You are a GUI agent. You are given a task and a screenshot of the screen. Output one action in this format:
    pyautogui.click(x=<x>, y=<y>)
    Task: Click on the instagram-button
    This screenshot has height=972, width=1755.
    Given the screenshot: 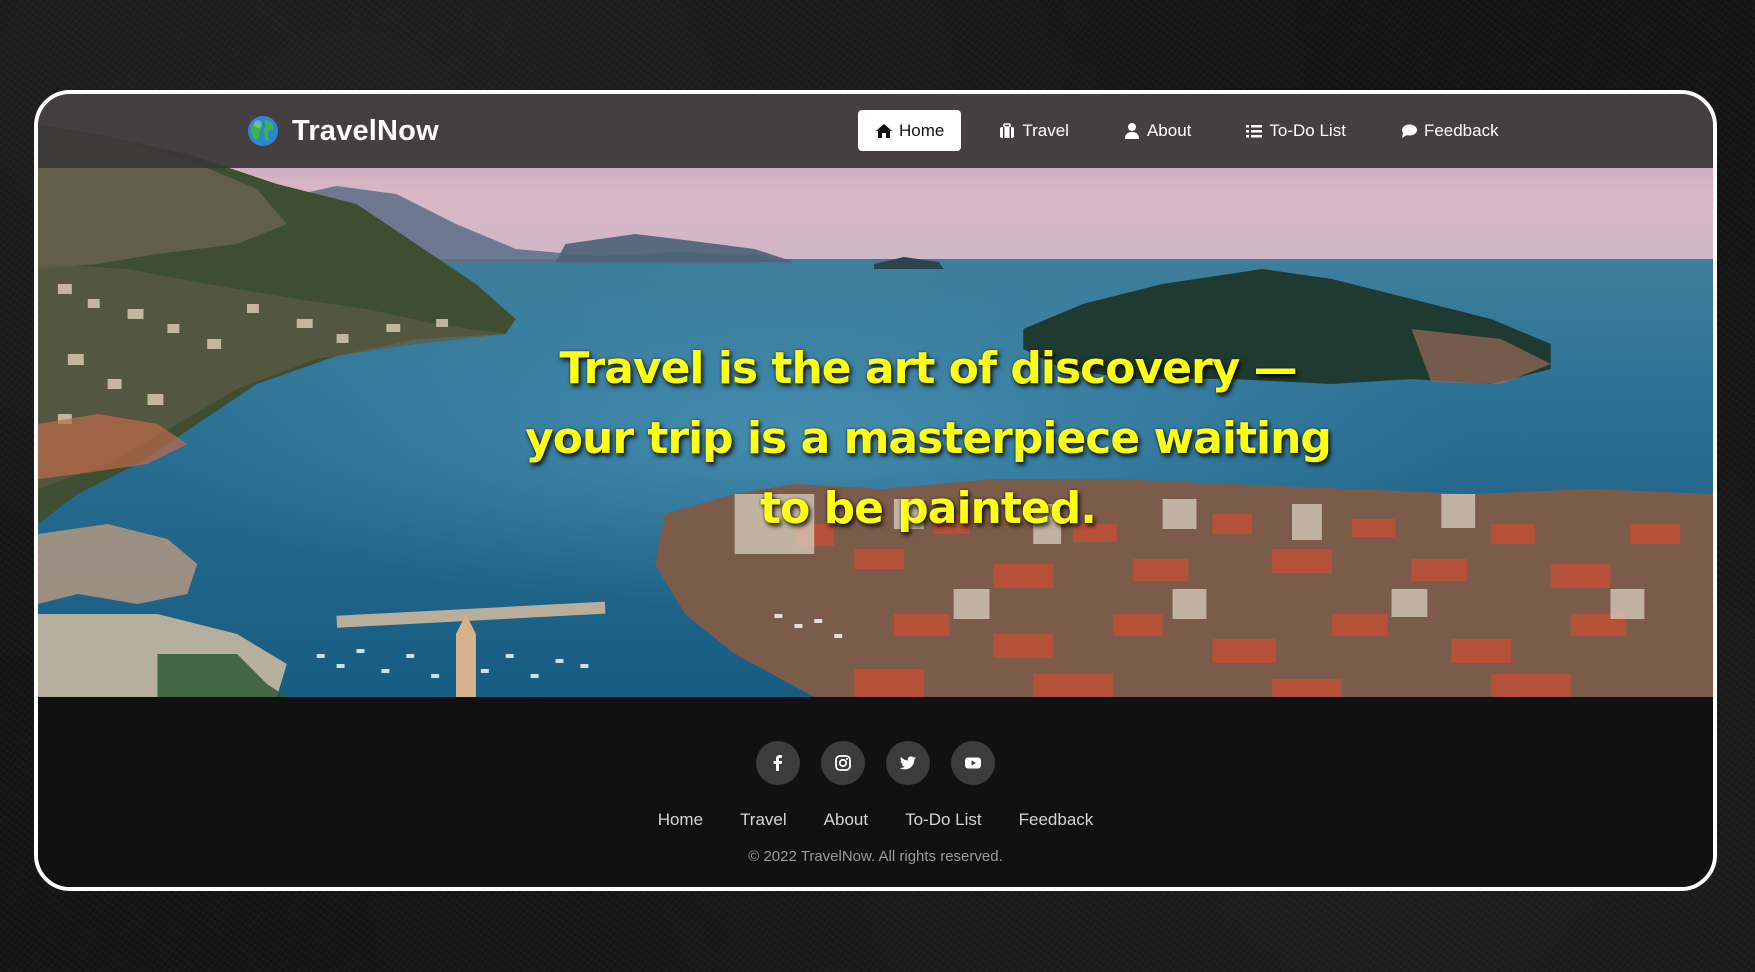 What is the action you would take?
    pyautogui.click(x=843, y=763)
    